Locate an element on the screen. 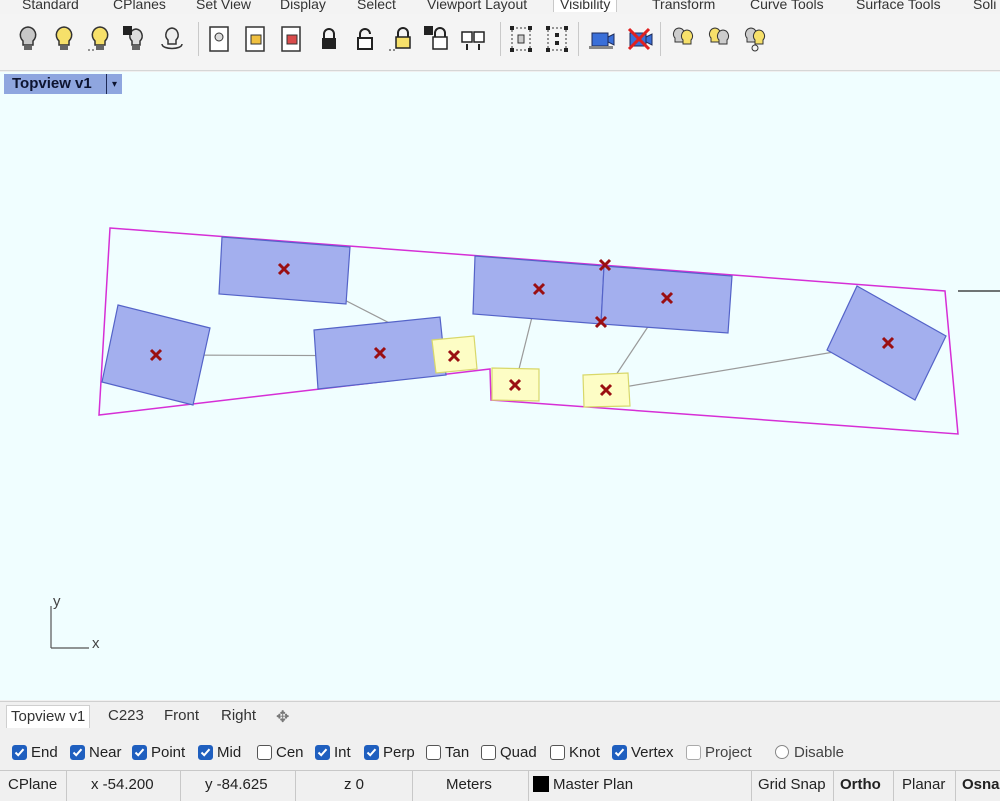 This screenshot has width=1000, height=801. osnap-point: Point is located at coordinates (158, 752).